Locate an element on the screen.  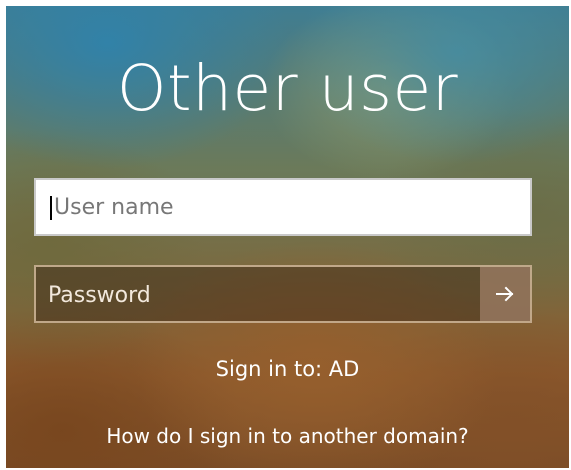
password-field-container is located at coordinates (283, 294).